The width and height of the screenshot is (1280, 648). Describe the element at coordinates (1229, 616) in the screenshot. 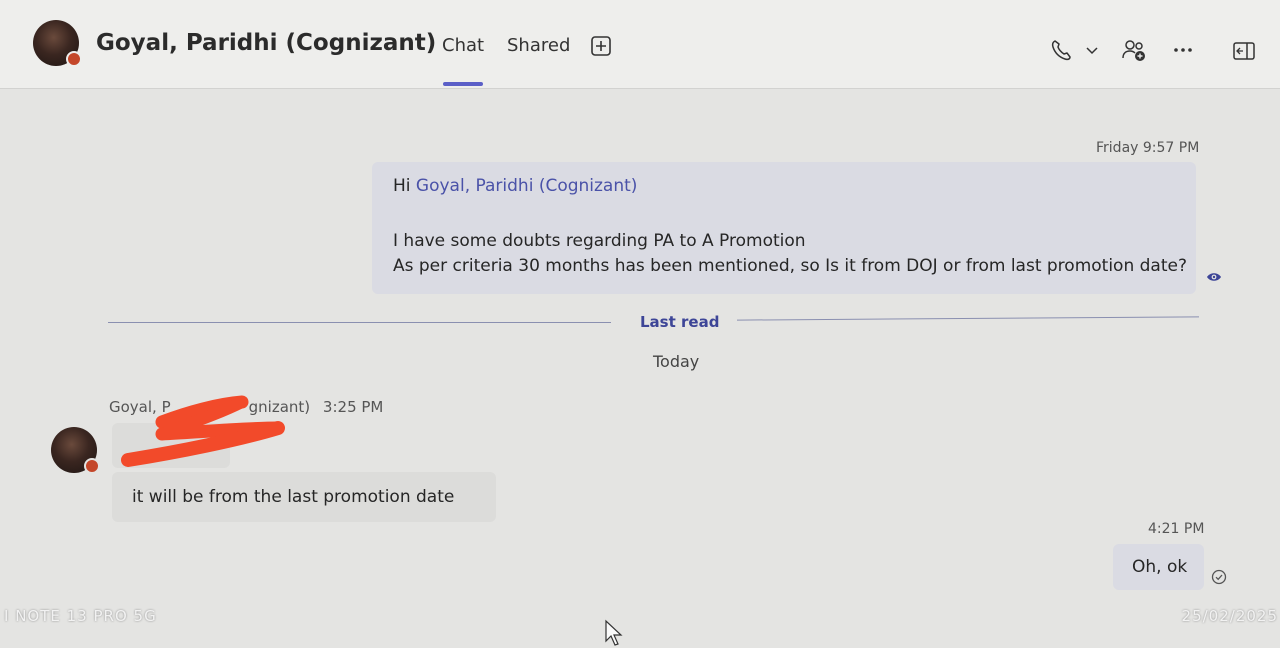

I see `date-watermark: 25/02/2025` at that location.